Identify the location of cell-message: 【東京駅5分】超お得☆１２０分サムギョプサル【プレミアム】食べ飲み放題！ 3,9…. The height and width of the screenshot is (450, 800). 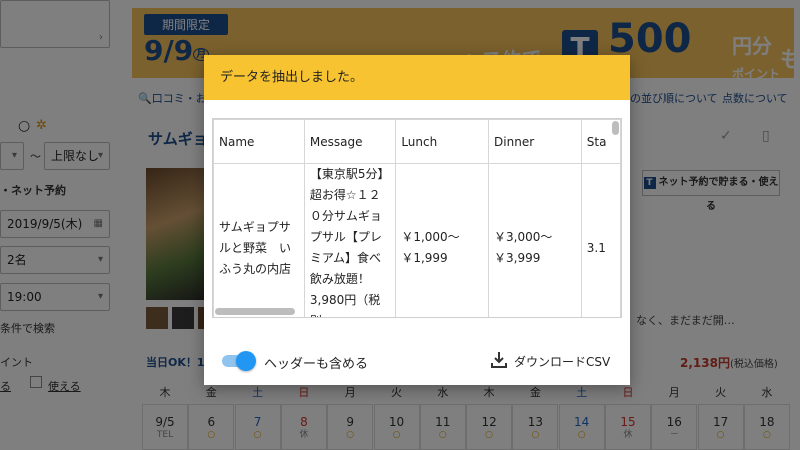
(350, 240).